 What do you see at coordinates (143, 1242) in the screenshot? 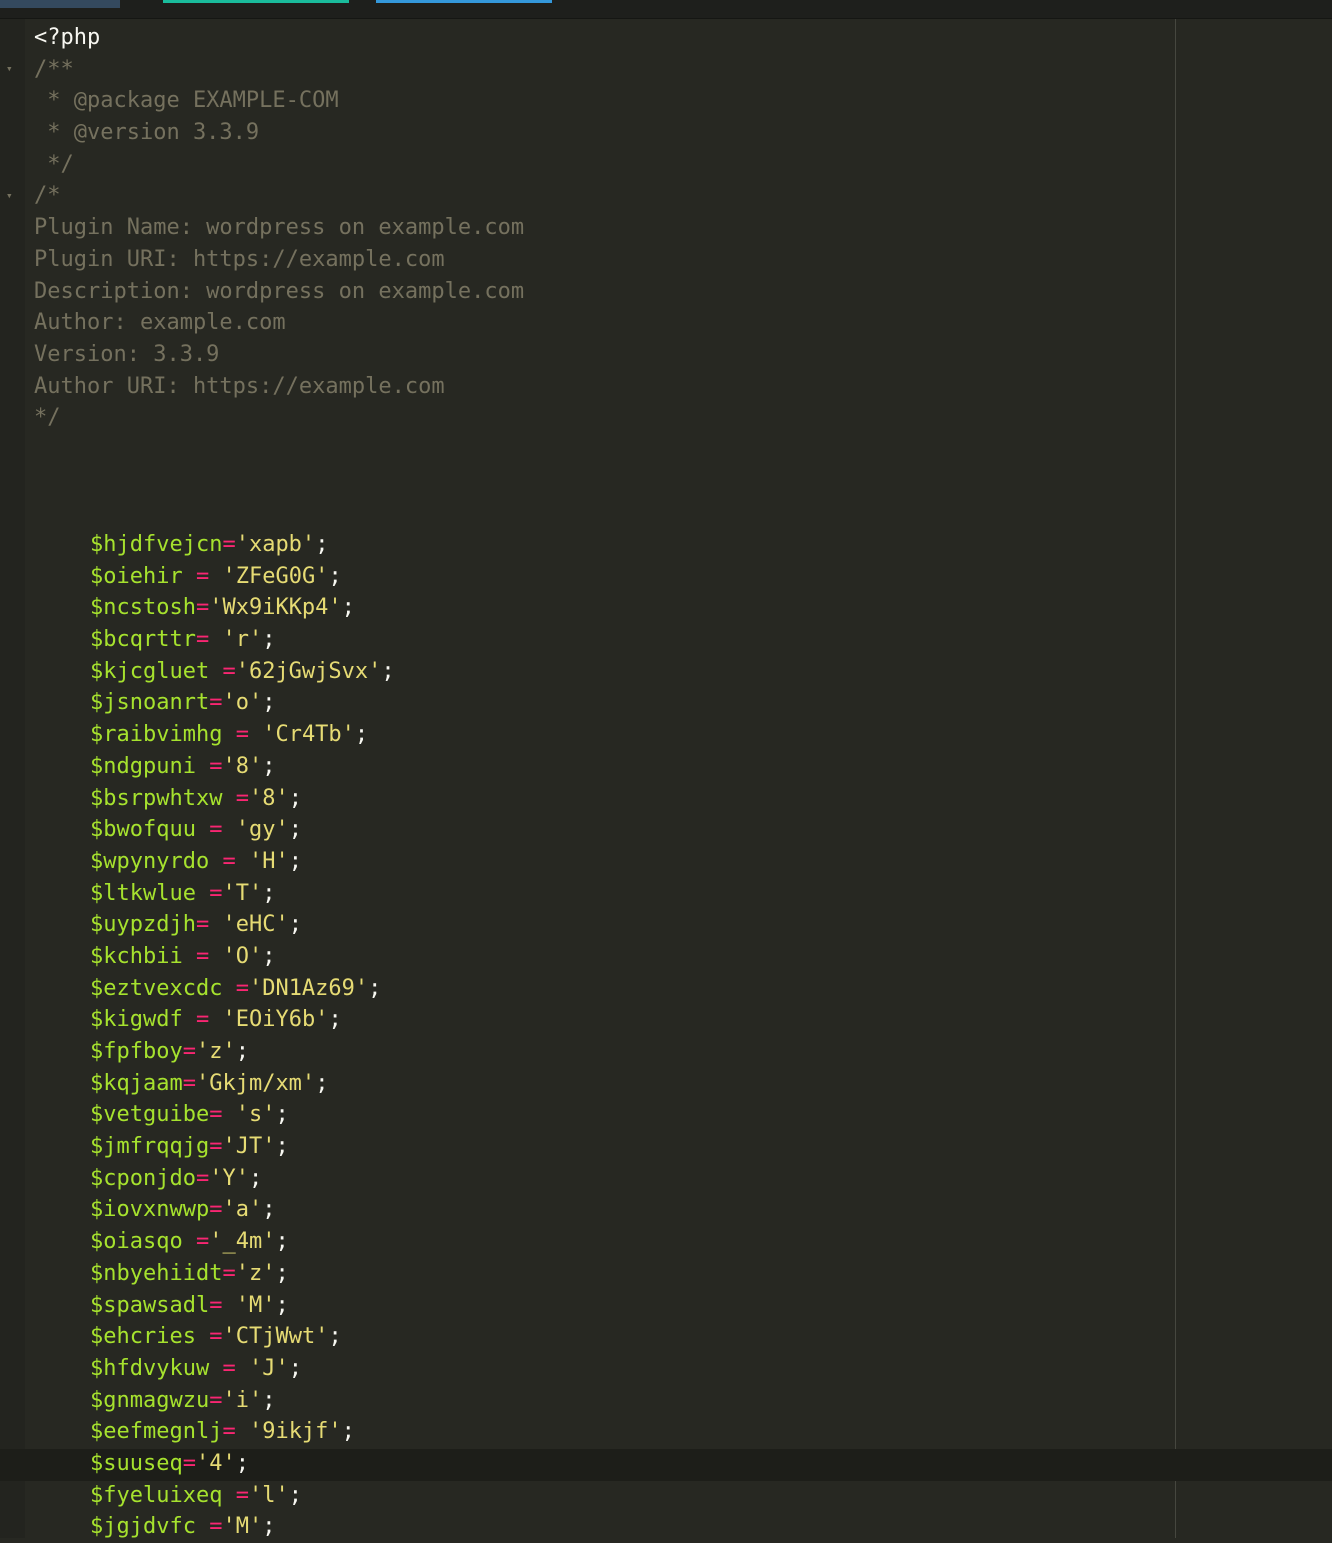
I see `variable-name: $oiasqo` at bounding box center [143, 1242].